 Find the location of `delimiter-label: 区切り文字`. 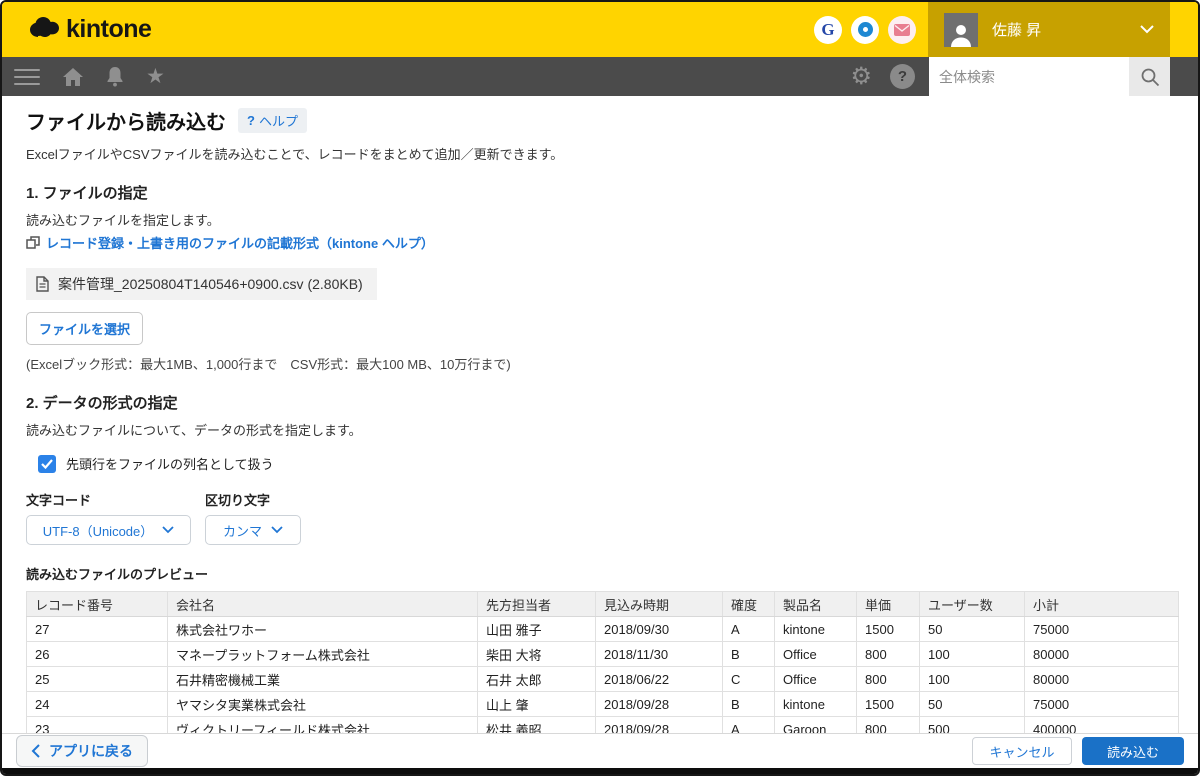

delimiter-label: 区切り文字 is located at coordinates (238, 500).